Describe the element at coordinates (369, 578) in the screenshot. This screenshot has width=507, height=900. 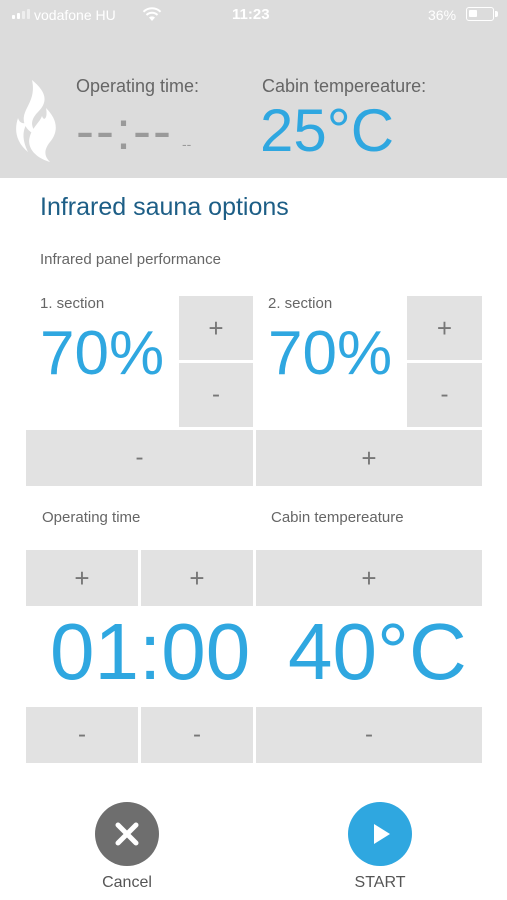
I see `cabin-temp-plus-button: +` at that location.